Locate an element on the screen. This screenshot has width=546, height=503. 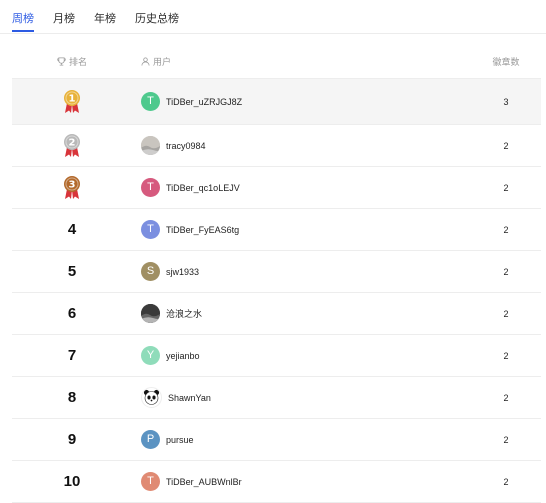
table-row: 5 Ssjw1933 2 is located at coordinates (276, 272).